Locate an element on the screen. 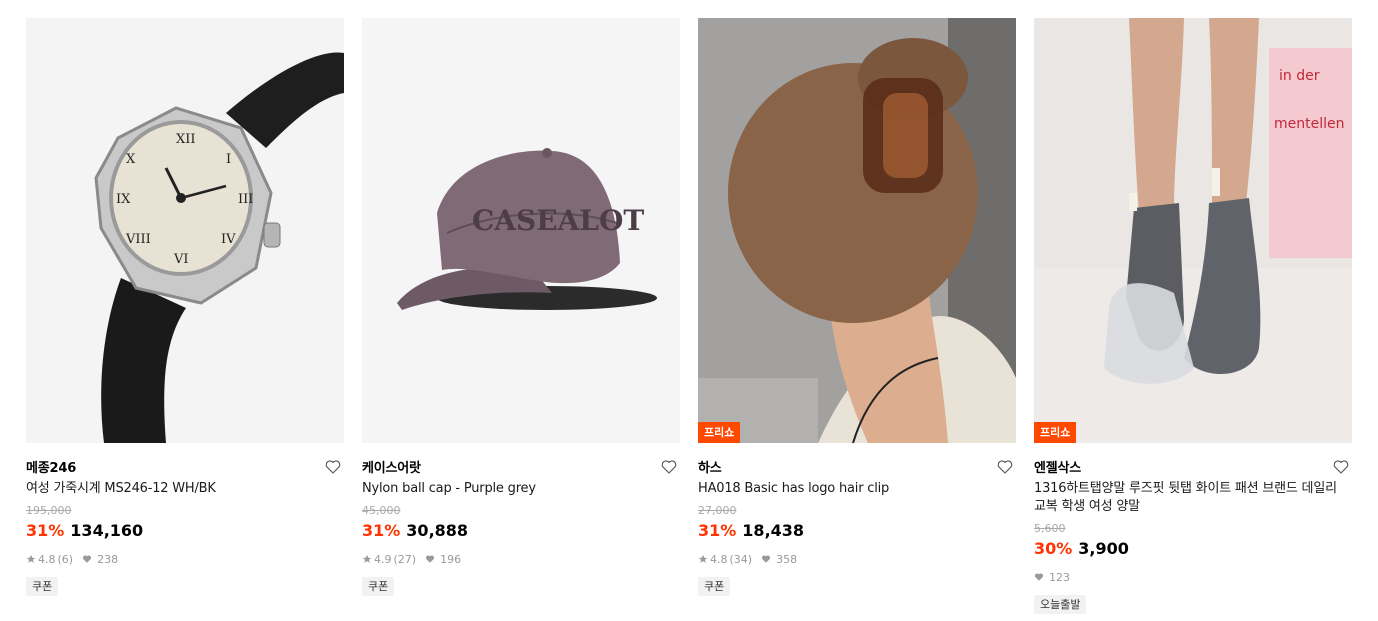  svg-text: IV is located at coordinates (228, 239).